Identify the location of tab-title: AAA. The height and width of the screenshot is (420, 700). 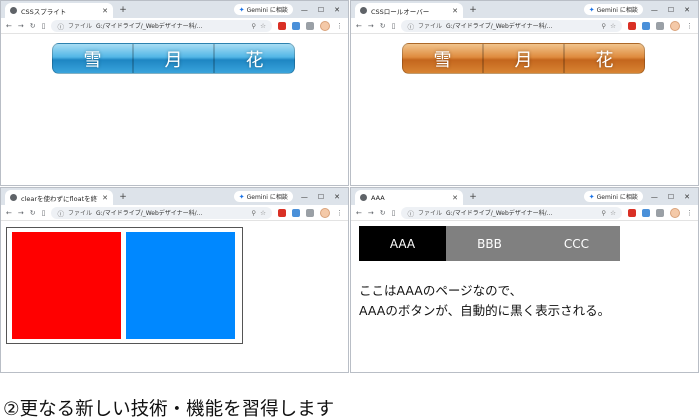
(378, 197).